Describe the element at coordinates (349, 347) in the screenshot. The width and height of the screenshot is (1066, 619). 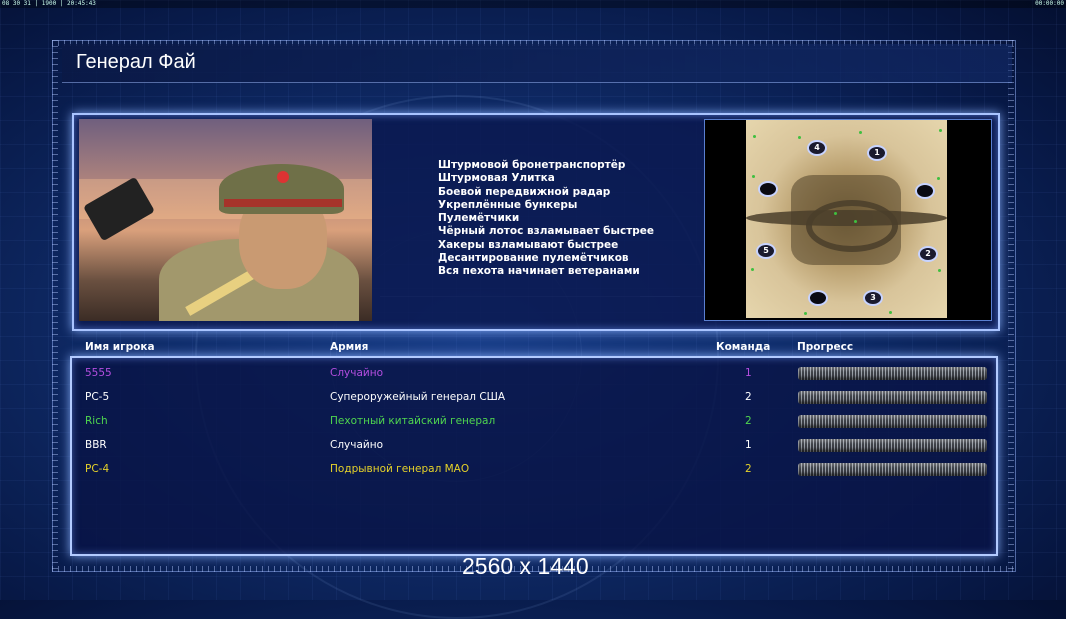
I see `column-header-army: Армия` at that location.